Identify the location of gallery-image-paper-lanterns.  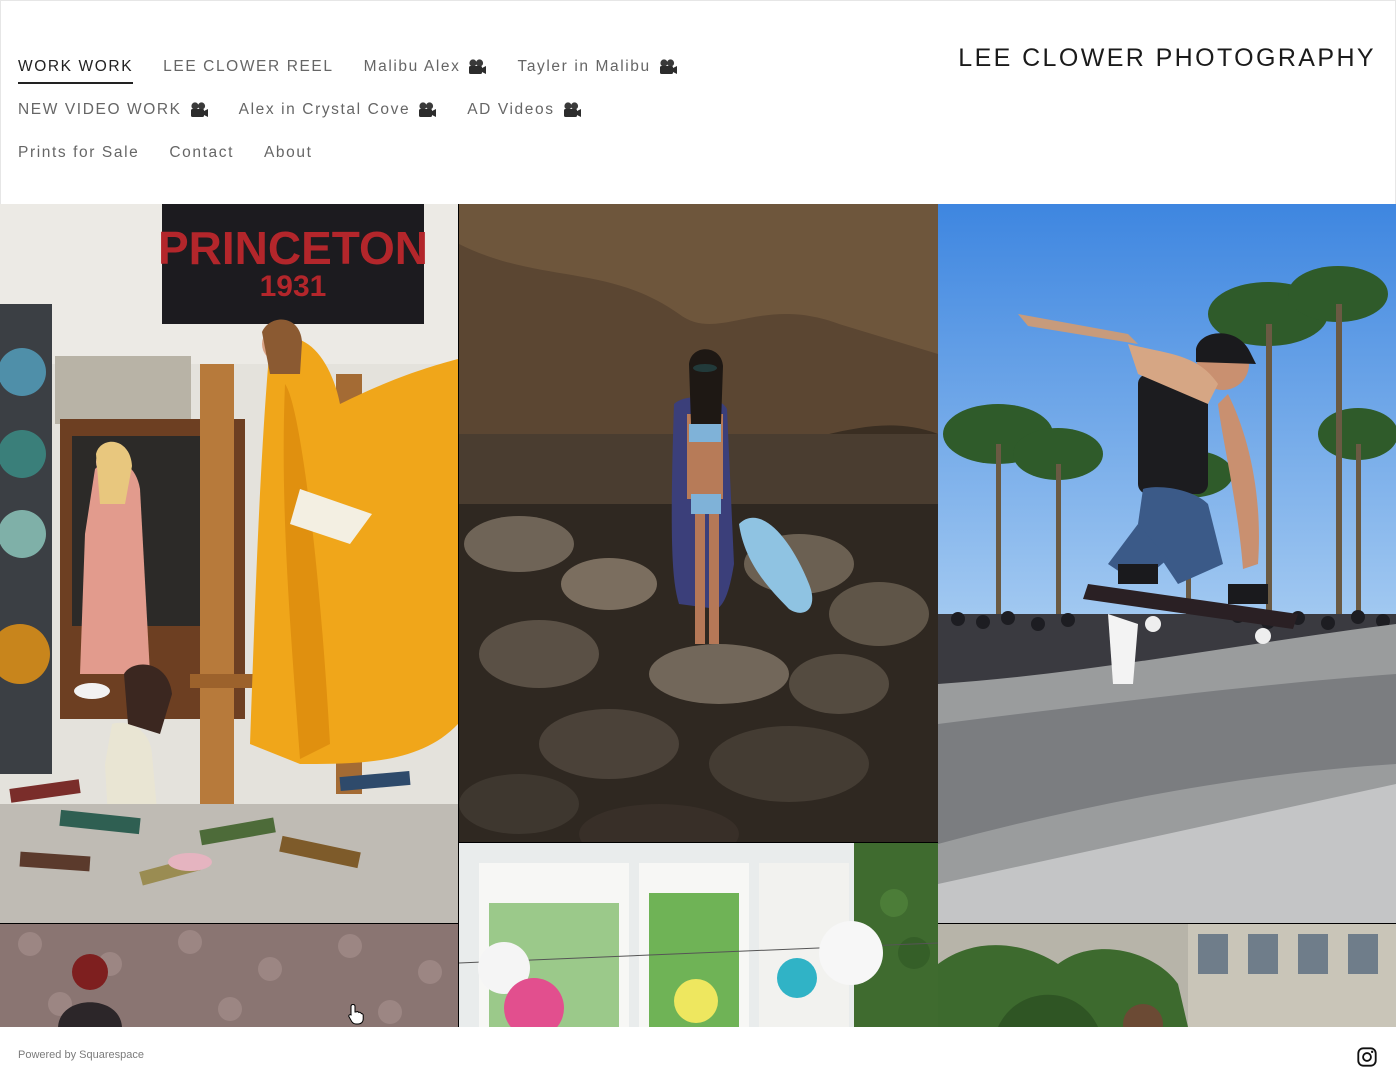
(698, 935).